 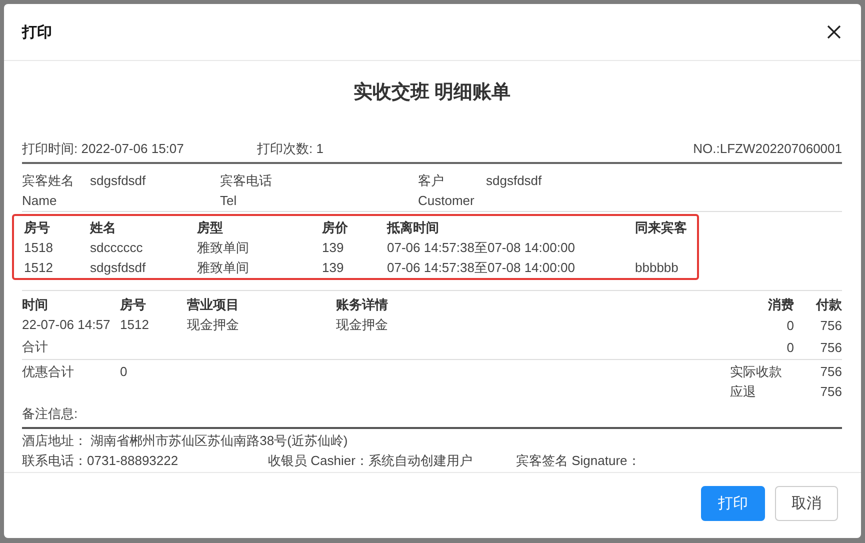 What do you see at coordinates (185, 440) in the screenshot?
I see `hotel-address: 酒店地址： 湖南省郴州市苏仙区苏仙南路38号(近苏仙岭)` at bounding box center [185, 440].